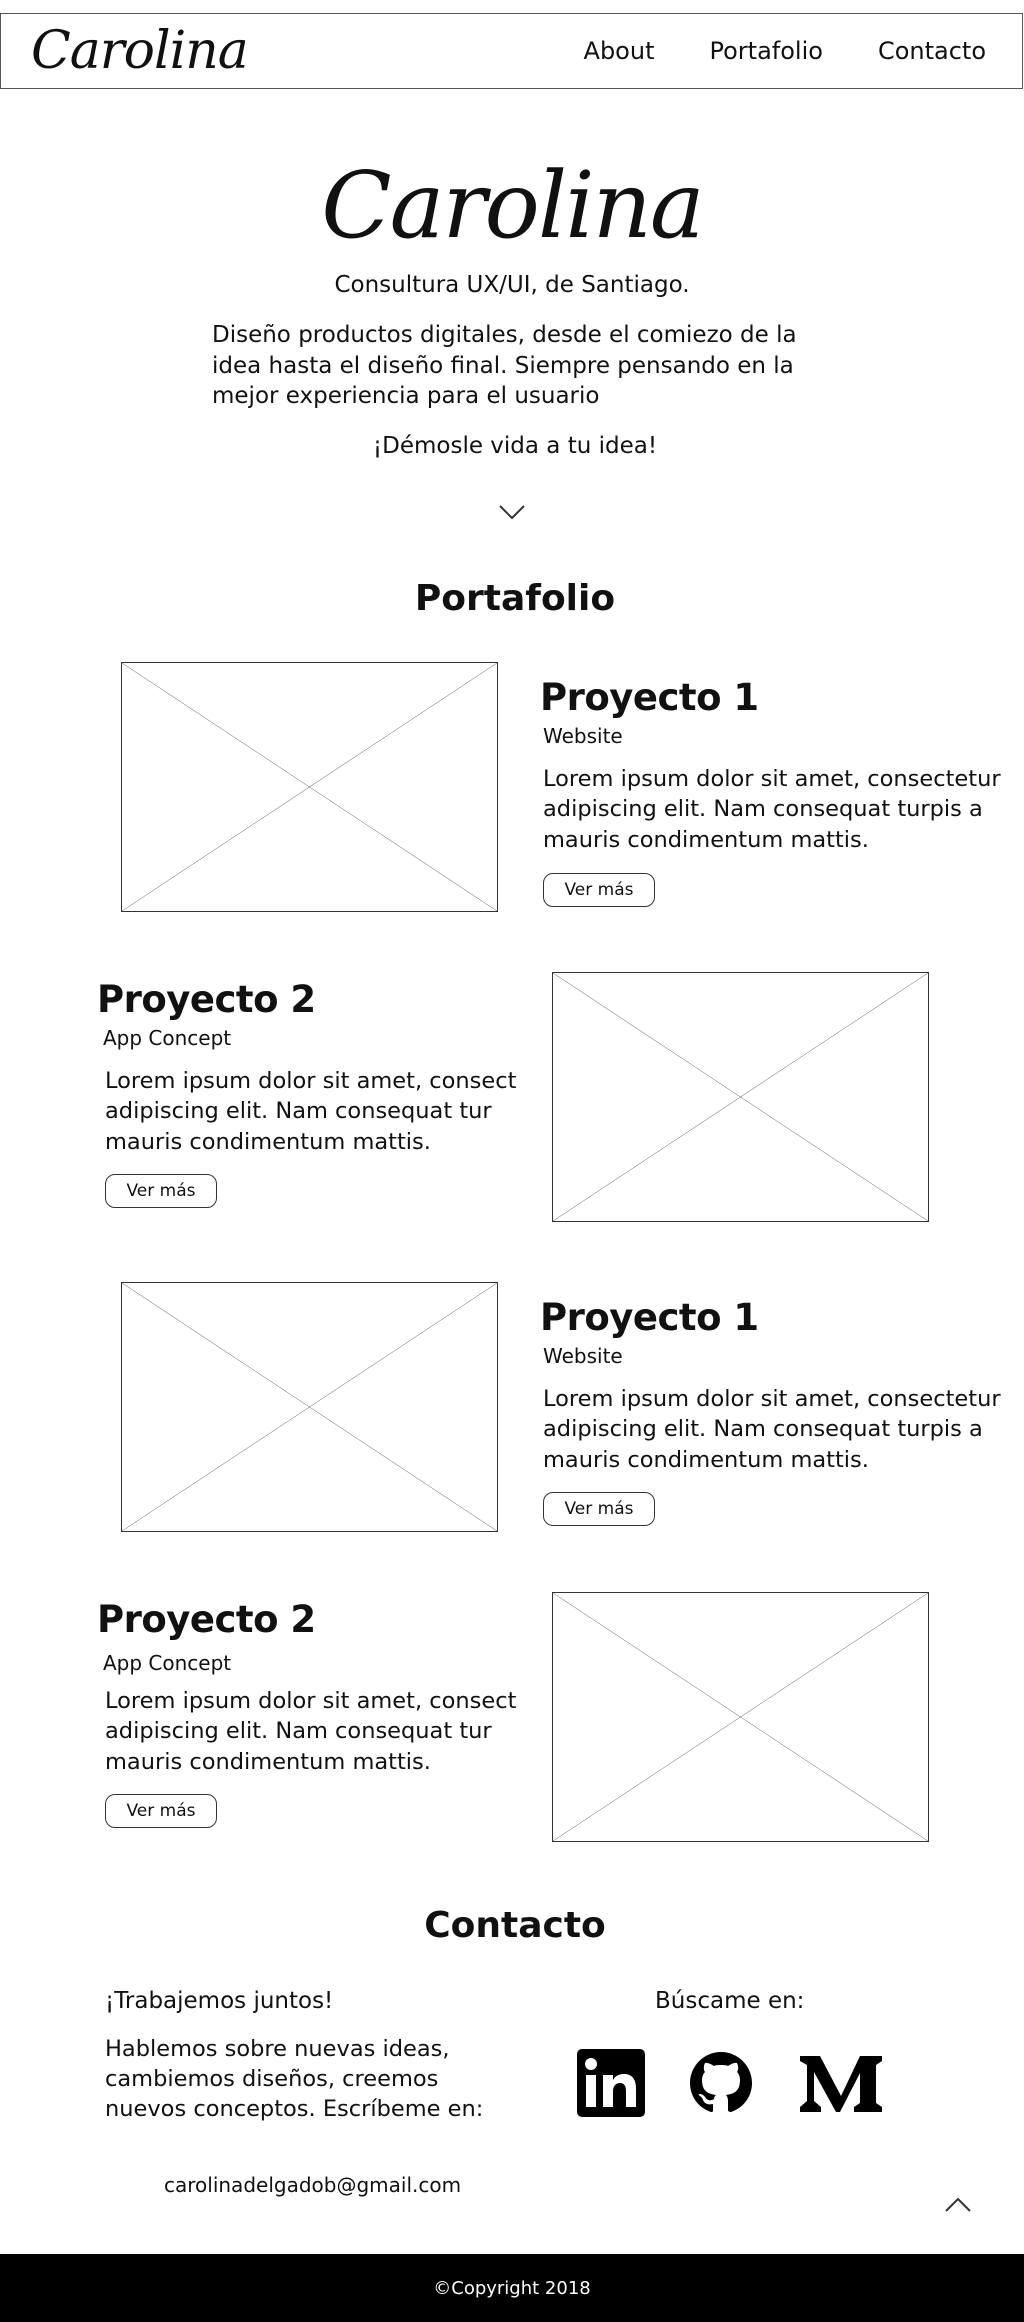 The width and height of the screenshot is (1024, 2322). Describe the element at coordinates (611, 2083) in the screenshot. I see `linkedin-icon` at that location.